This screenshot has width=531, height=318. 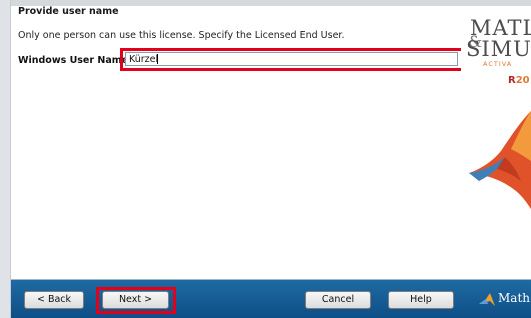 I want to click on help-button: Help, so click(x=421, y=300).